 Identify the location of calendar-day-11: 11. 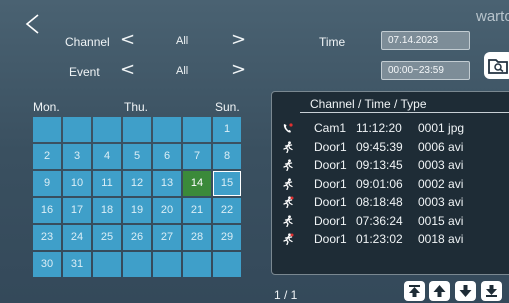
(107, 183).